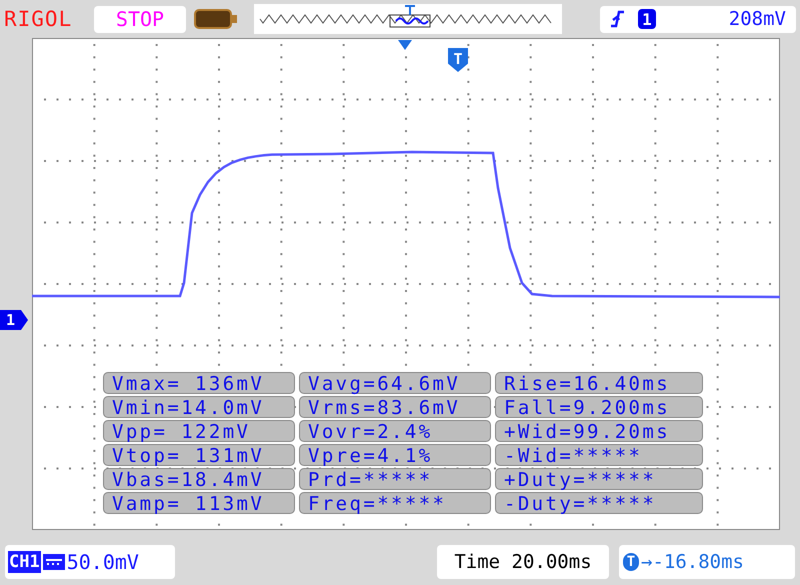 Image resolution: width=800 pixels, height=585 pixels. I want to click on measurement-cell: Vovr=2.4%, so click(395, 431).